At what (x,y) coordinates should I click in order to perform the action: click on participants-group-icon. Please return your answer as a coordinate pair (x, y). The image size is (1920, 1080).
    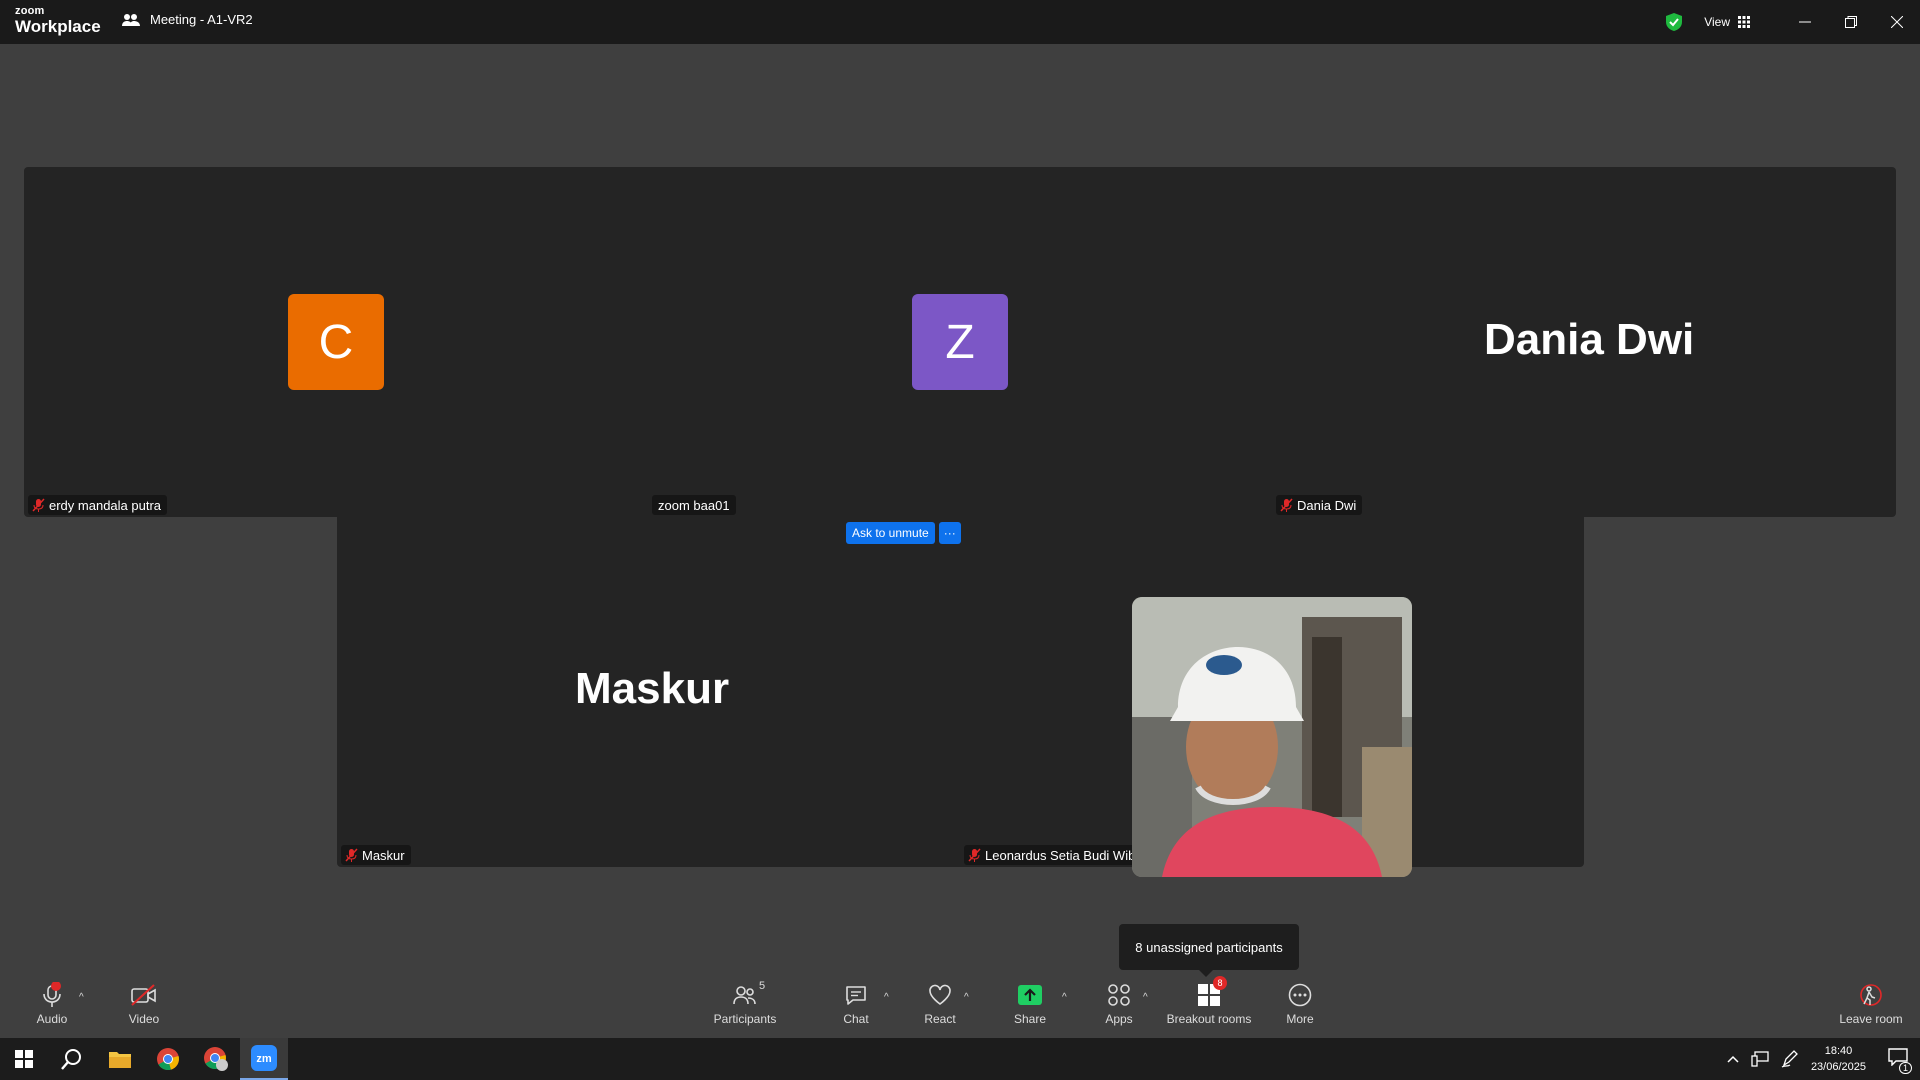
    Looking at the image, I should click on (131, 19).